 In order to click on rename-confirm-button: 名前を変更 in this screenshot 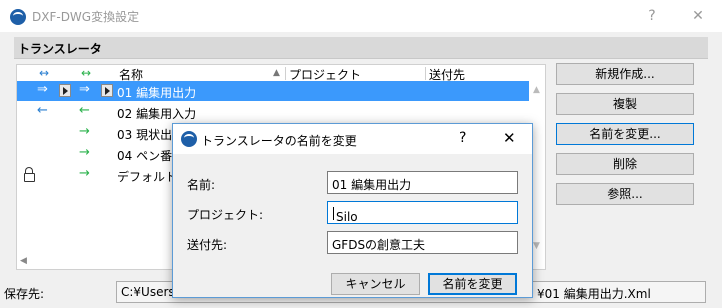, I will do `click(472, 284)`.